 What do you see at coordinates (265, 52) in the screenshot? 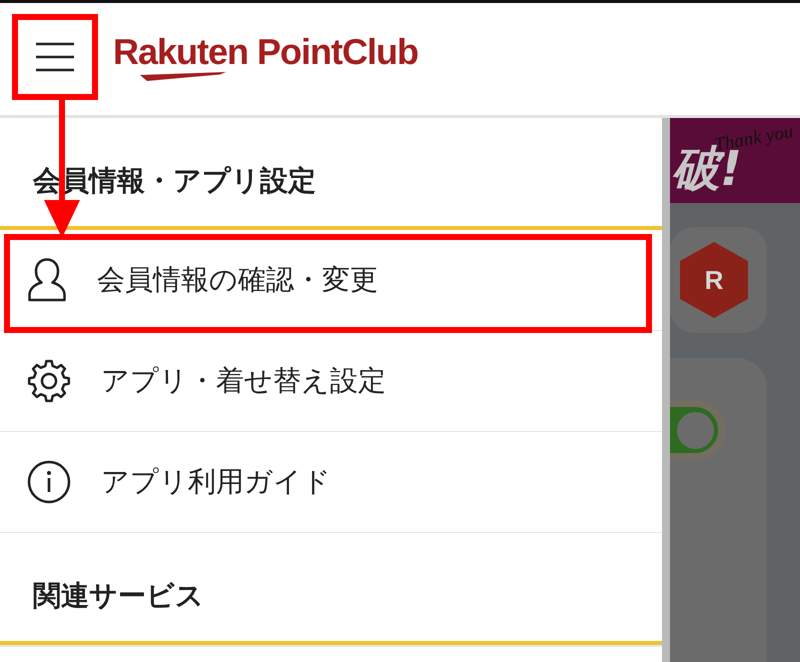
I see `logo-text: Rakuten PointClub` at bounding box center [265, 52].